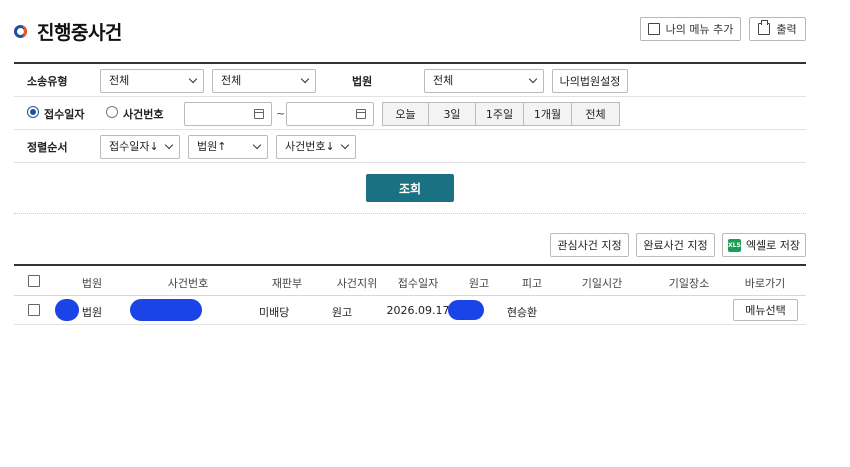 The image size is (850, 467). I want to click on set-complete-case-button: 완료사건 지정, so click(675, 245).